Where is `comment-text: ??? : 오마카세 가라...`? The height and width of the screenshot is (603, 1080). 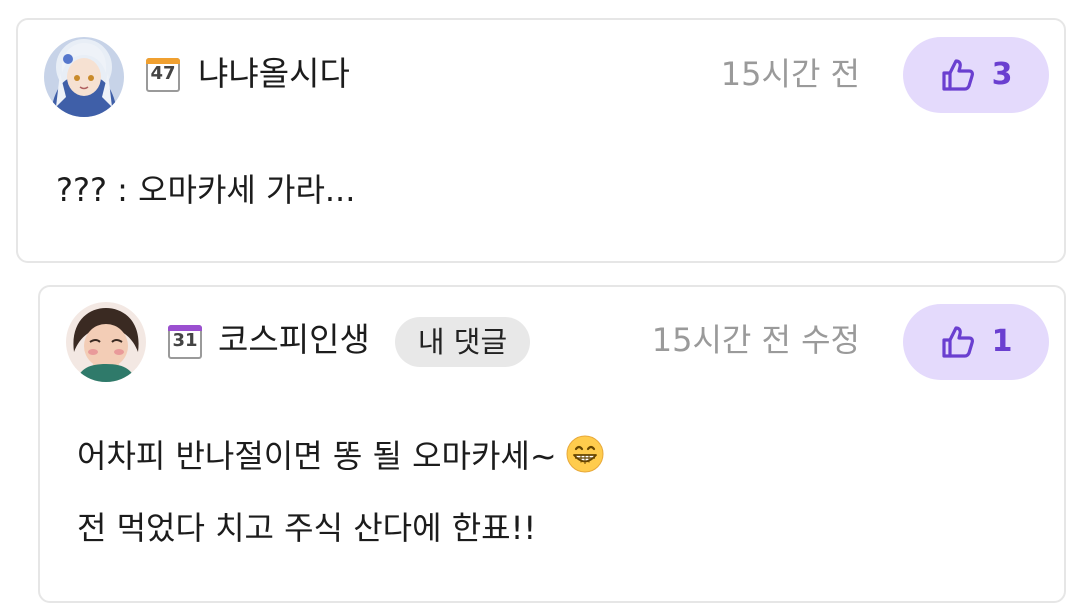
comment-text: ??? : 오마카세 가라... is located at coordinates (206, 190).